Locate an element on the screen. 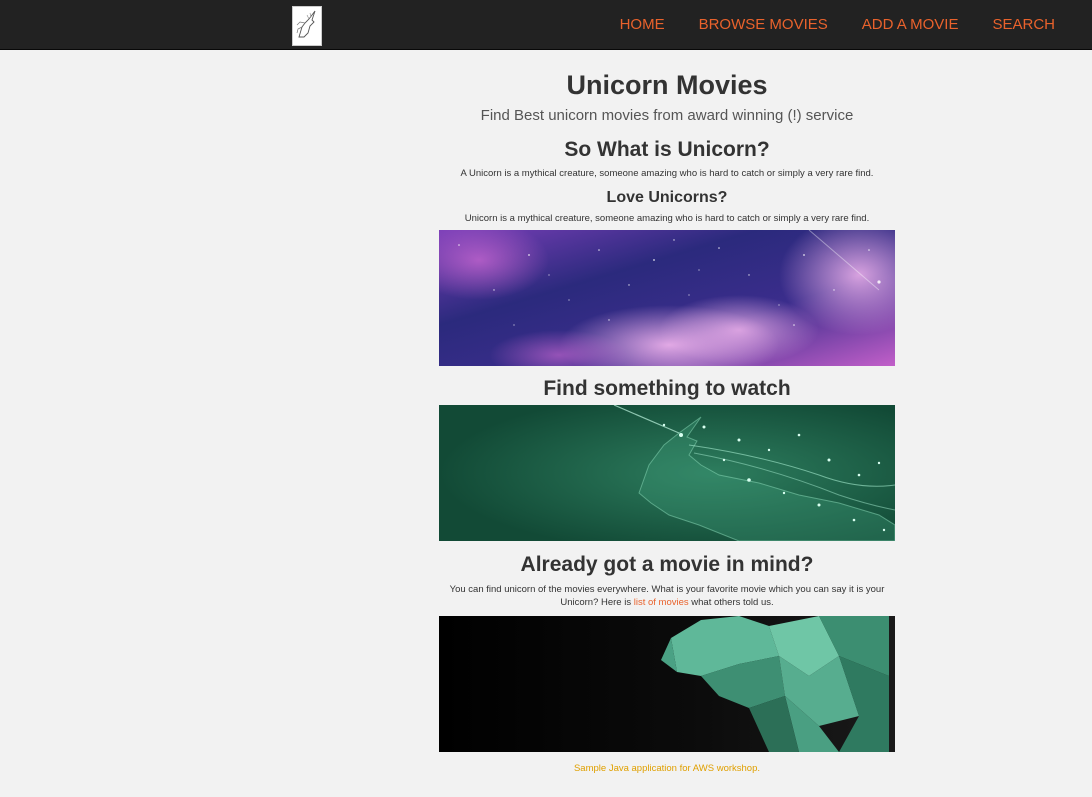 The width and height of the screenshot is (1092, 797). love-unicorns-heading: Love Unicorns? is located at coordinates (667, 197).